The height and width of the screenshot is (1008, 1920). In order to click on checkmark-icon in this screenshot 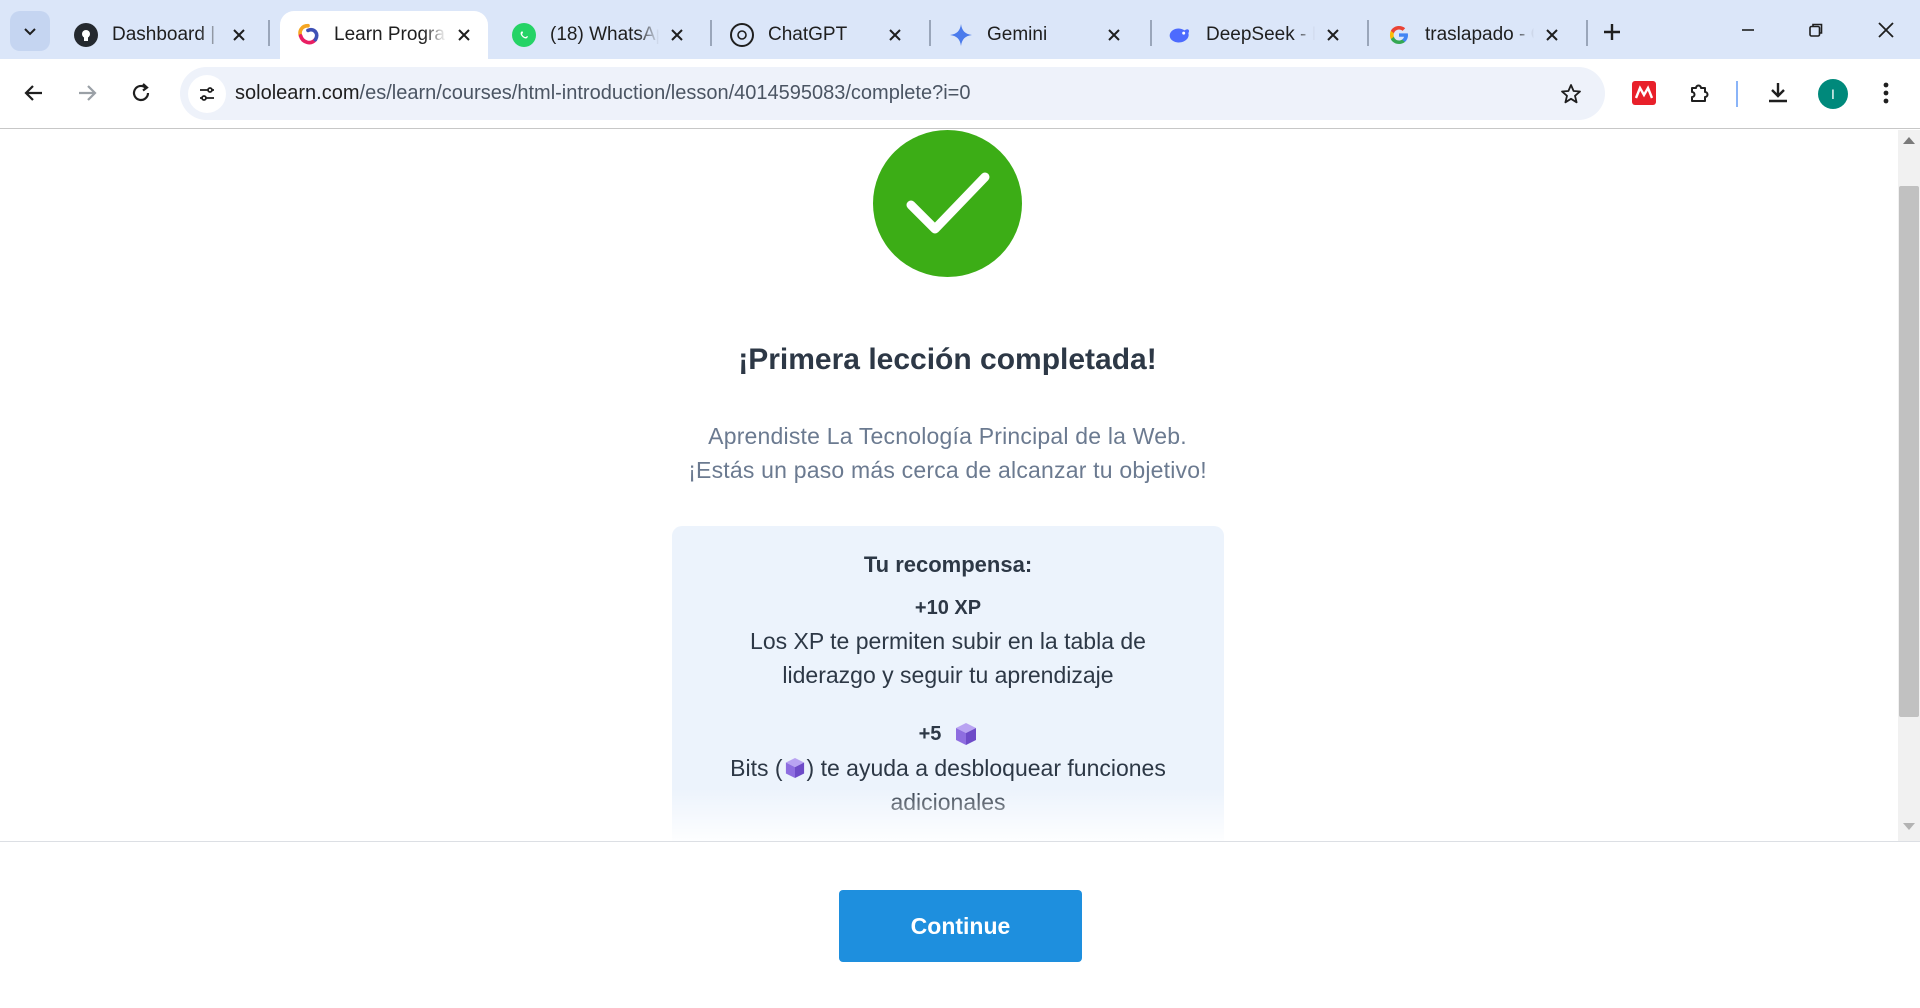, I will do `click(947, 202)`.